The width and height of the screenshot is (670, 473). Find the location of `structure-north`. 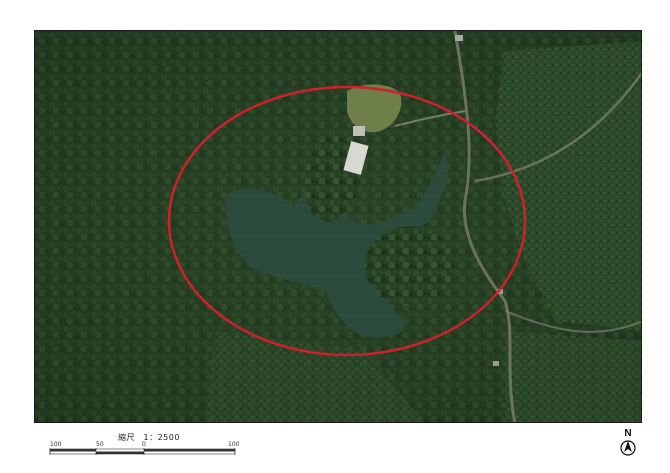

structure-north is located at coordinates (459, 38).